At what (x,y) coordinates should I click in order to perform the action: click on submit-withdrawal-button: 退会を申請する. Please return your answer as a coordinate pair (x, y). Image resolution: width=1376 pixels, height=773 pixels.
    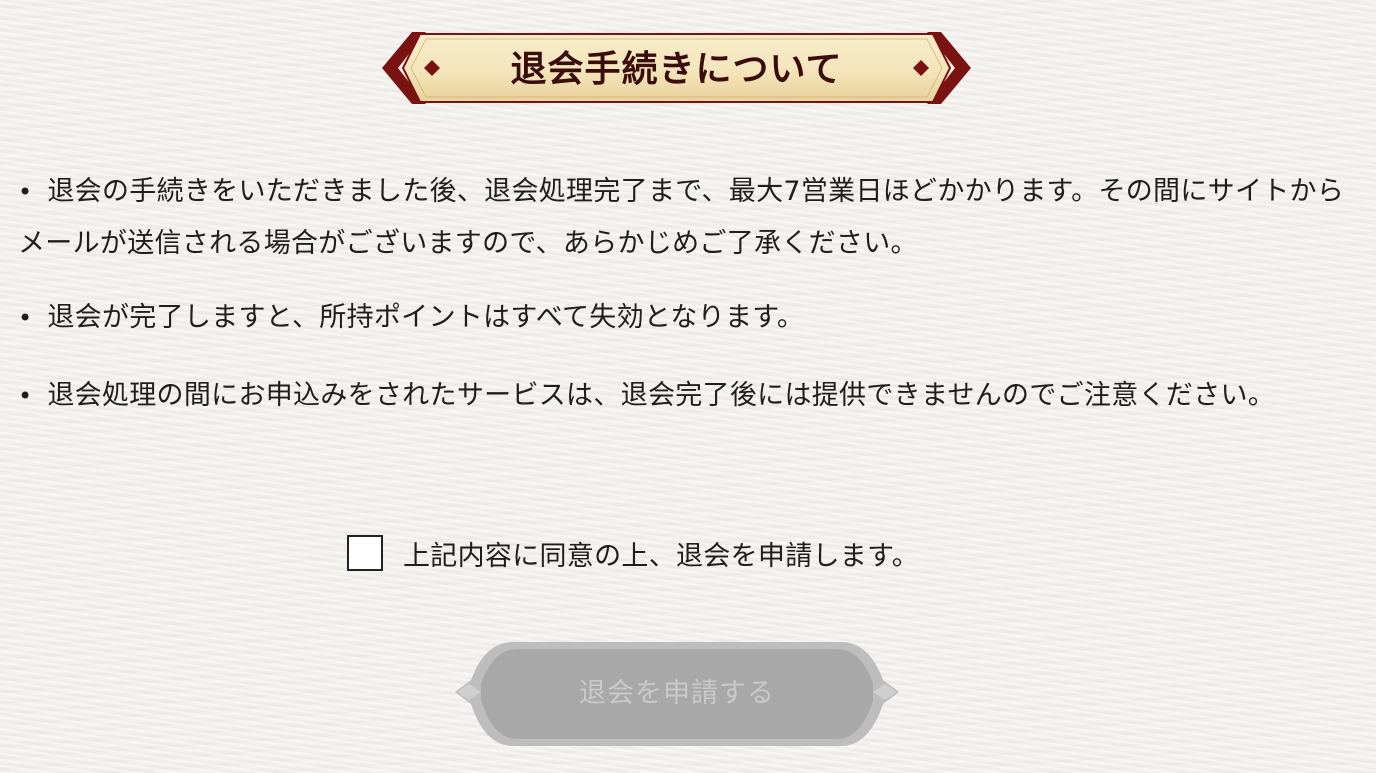
    Looking at the image, I should click on (677, 694).